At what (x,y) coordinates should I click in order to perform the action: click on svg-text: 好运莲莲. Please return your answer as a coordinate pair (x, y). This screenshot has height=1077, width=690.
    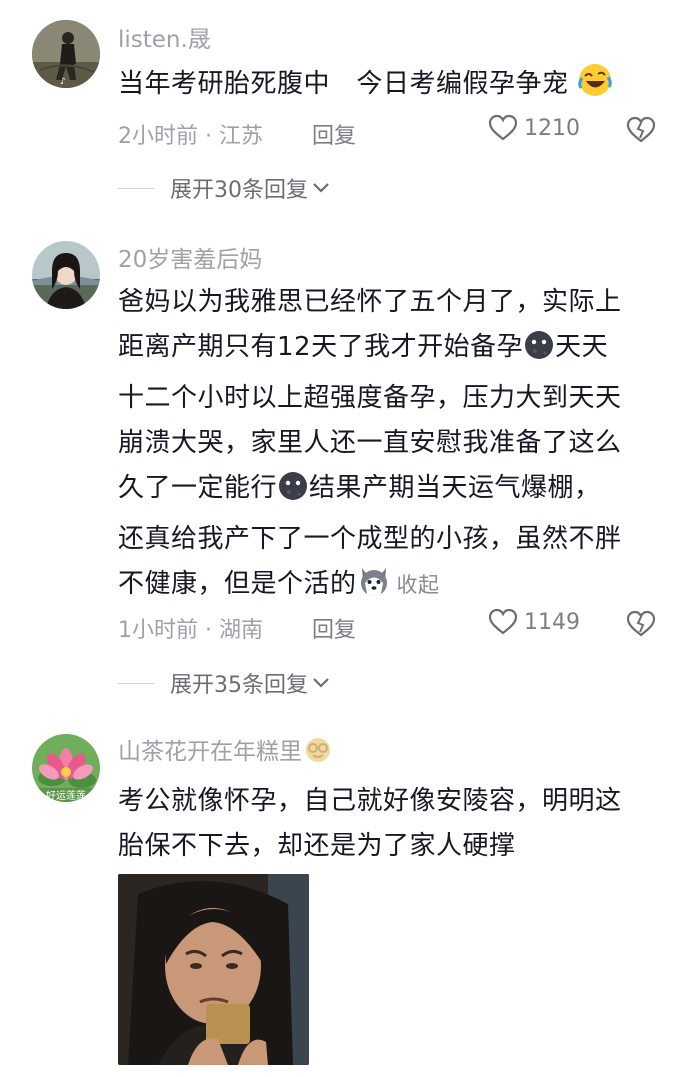
    Looking at the image, I should click on (66, 796).